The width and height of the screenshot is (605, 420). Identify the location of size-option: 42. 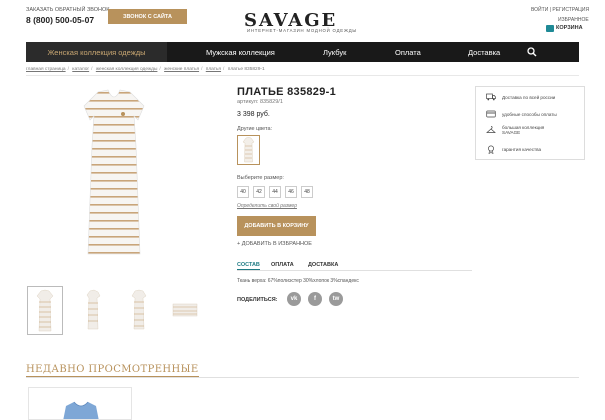
(259, 192).